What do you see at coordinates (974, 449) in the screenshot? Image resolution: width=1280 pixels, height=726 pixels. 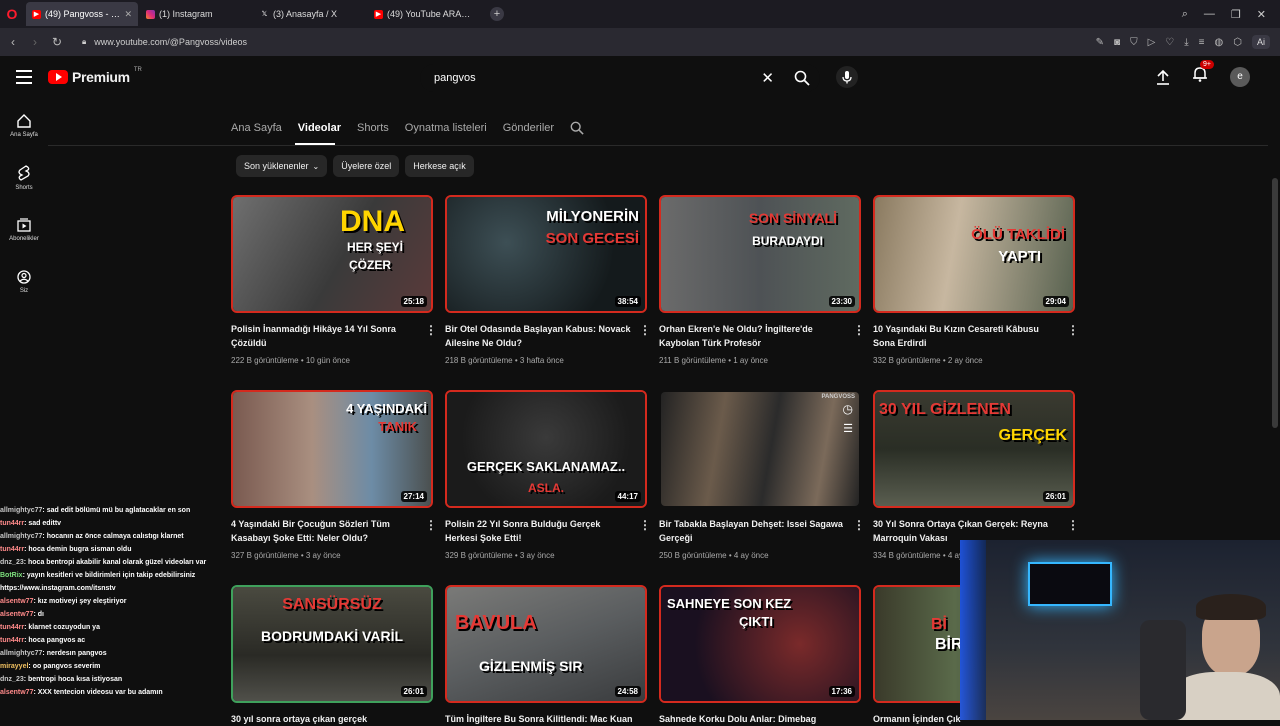 I see `video-thumbnail-7: 30 YIL GİZLENEN GERÇEK 26:01` at bounding box center [974, 449].